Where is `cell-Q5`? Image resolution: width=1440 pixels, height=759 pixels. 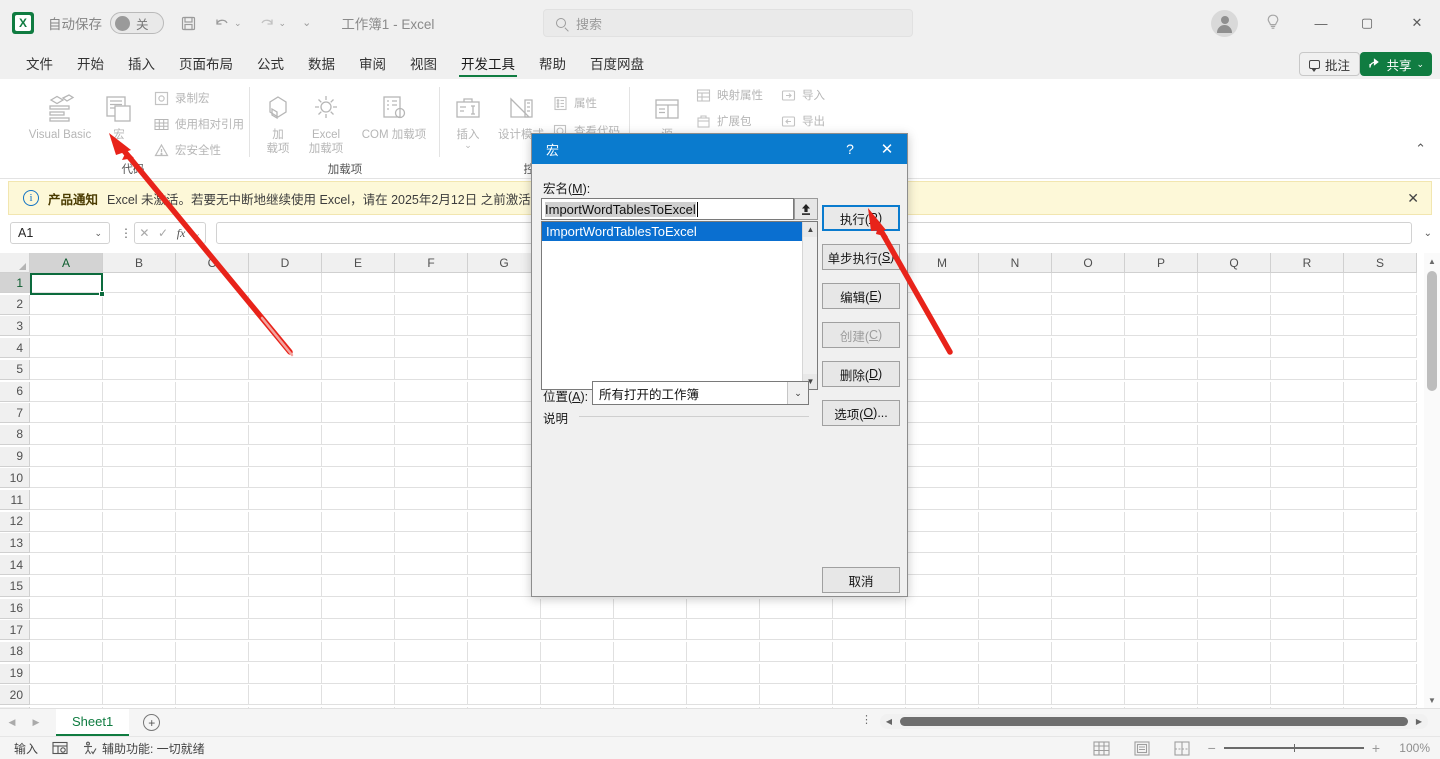 cell-Q5 is located at coordinates (1234, 369).